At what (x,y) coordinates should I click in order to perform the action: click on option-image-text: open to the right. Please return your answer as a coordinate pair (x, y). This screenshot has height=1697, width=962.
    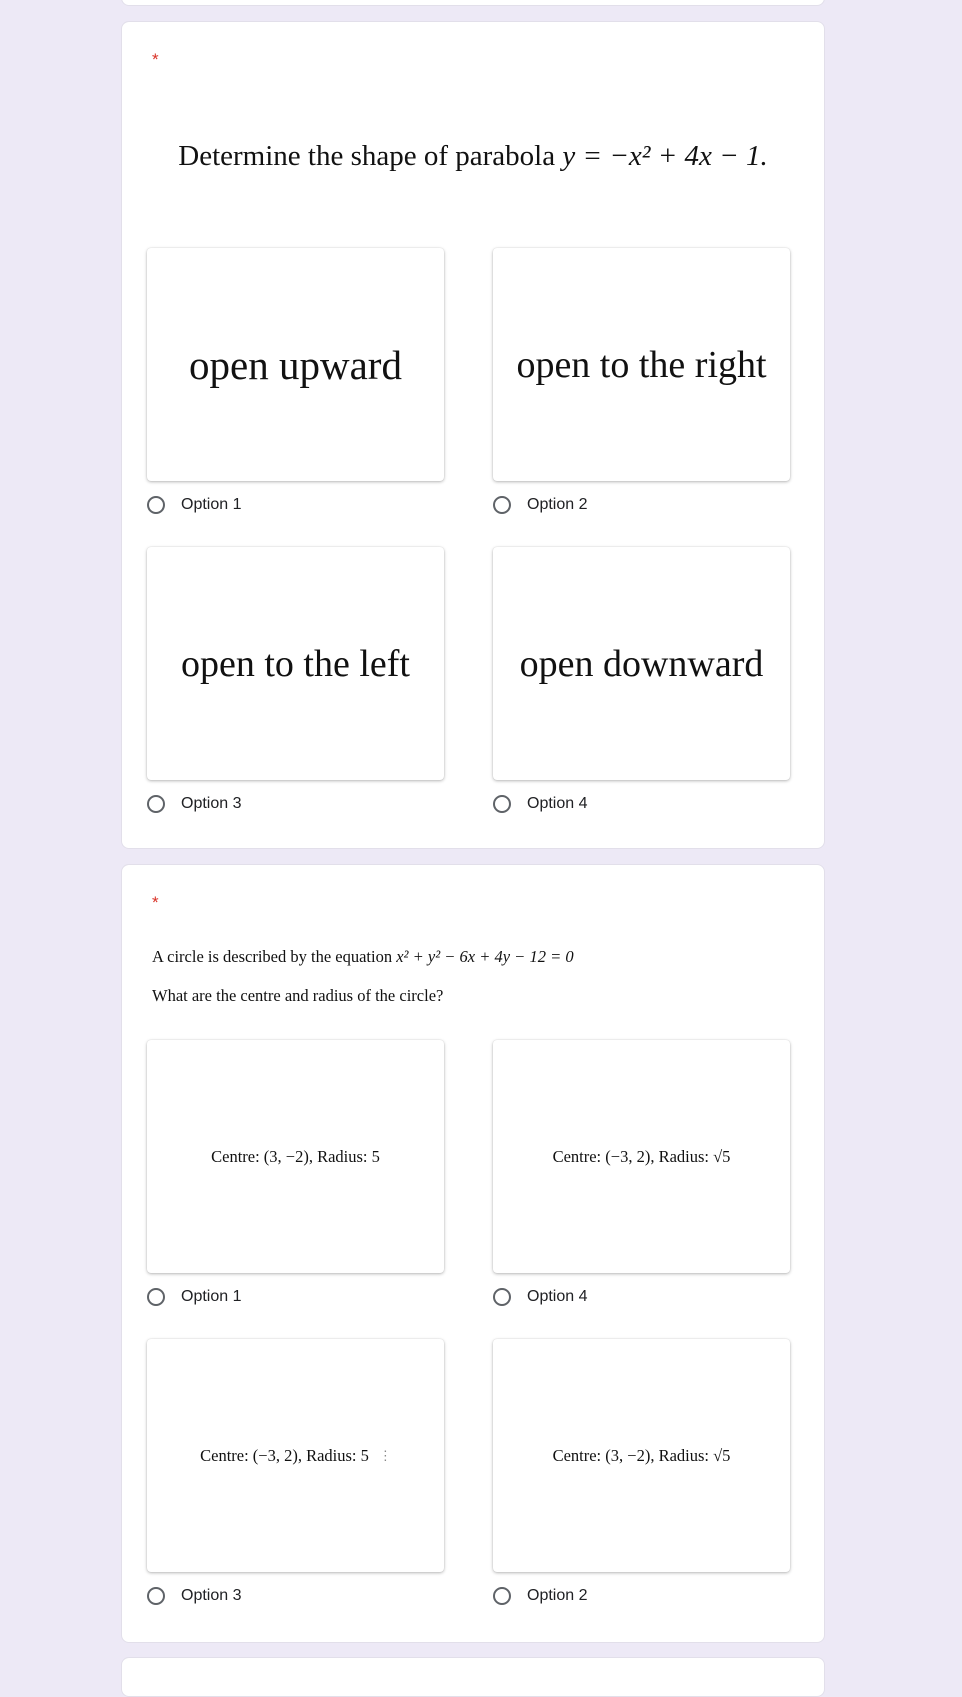
    Looking at the image, I should click on (641, 364).